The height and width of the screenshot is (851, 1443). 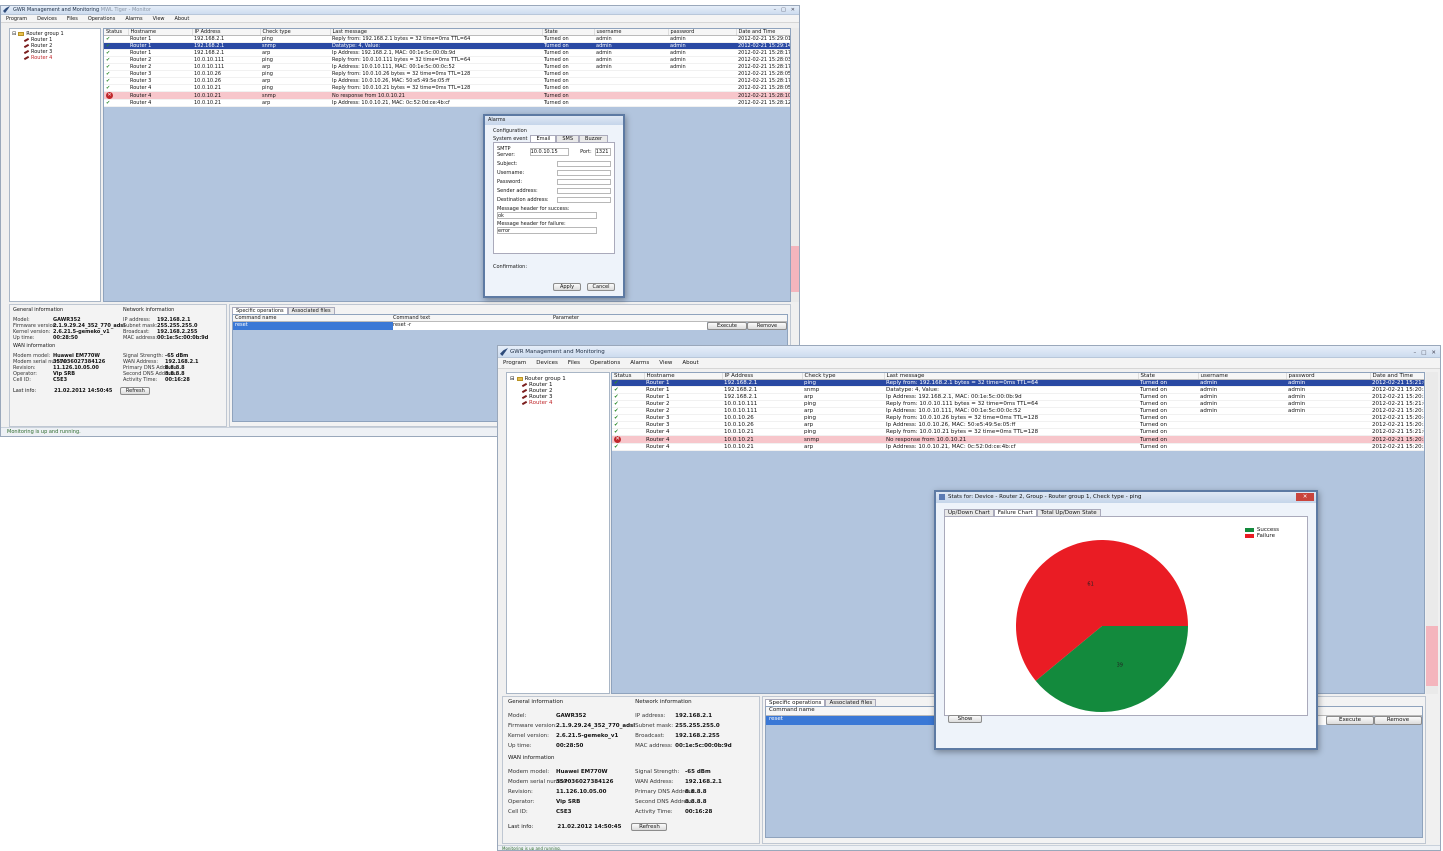 I want to click on cell-user, so click(x=631, y=88).